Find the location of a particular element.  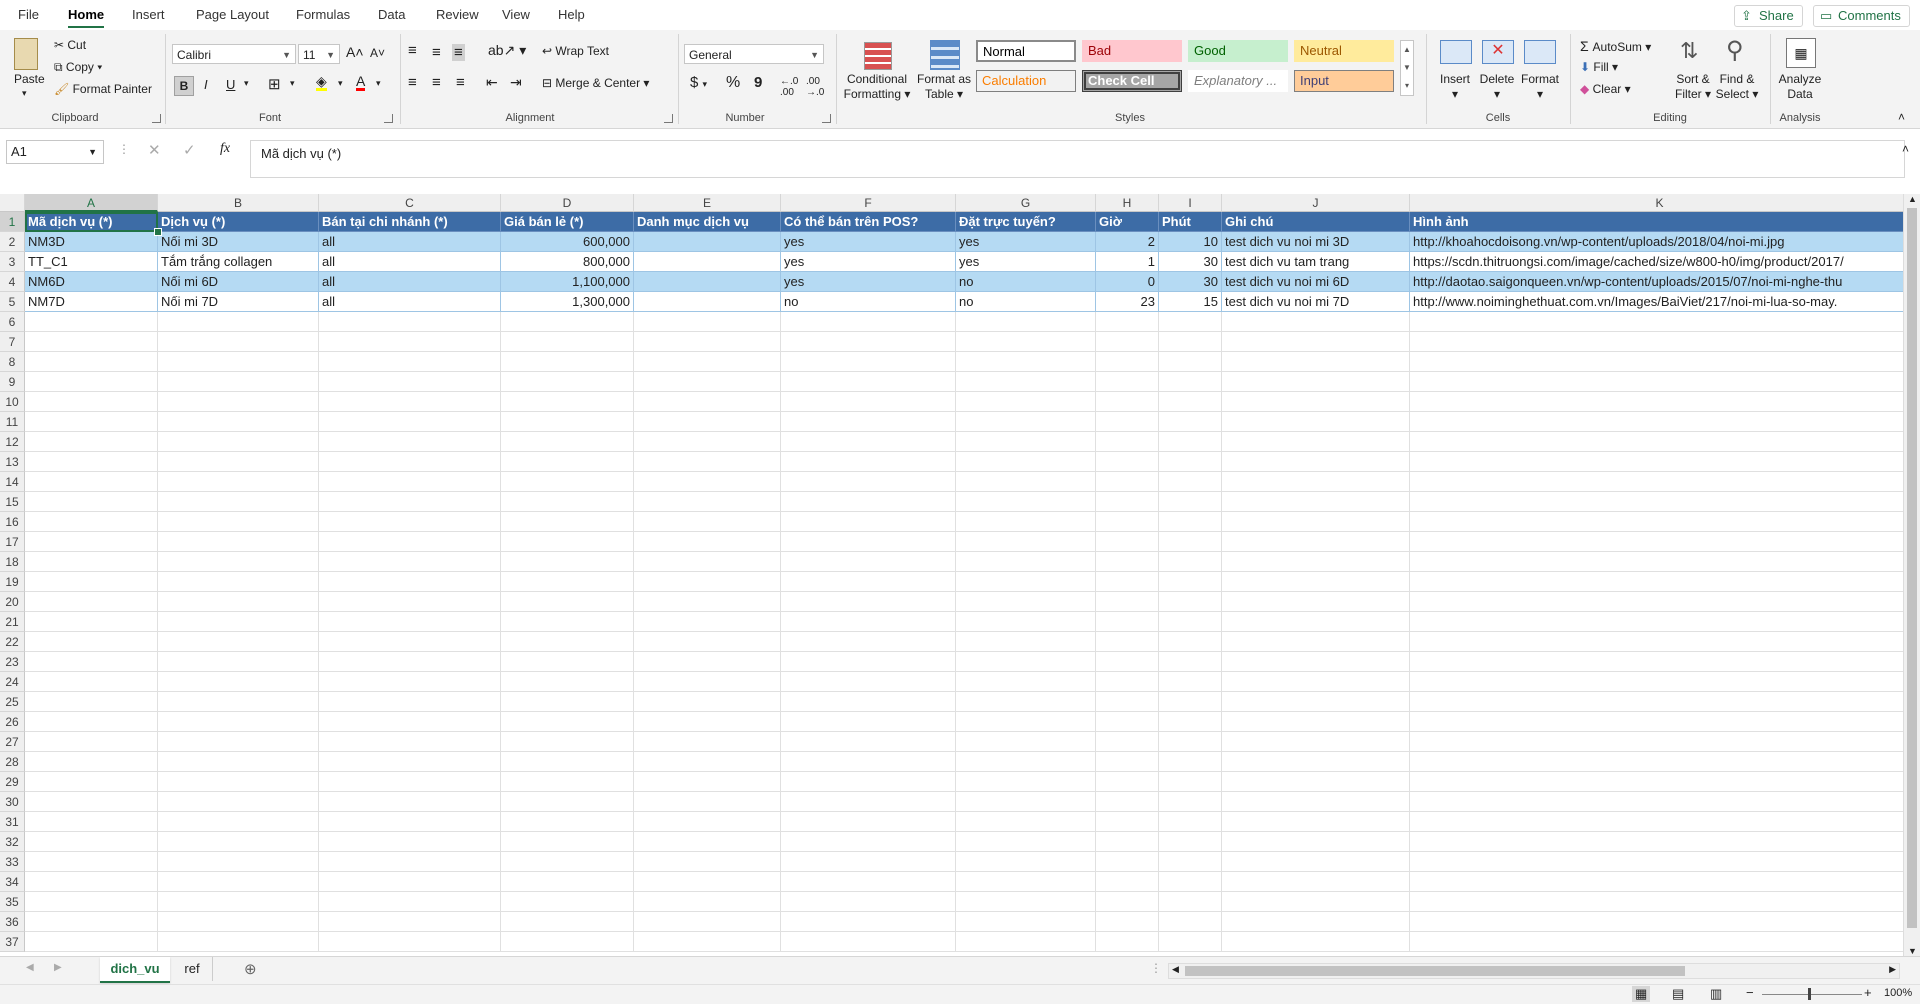

add-sheet-icon: ⊕ is located at coordinates (250, 969).